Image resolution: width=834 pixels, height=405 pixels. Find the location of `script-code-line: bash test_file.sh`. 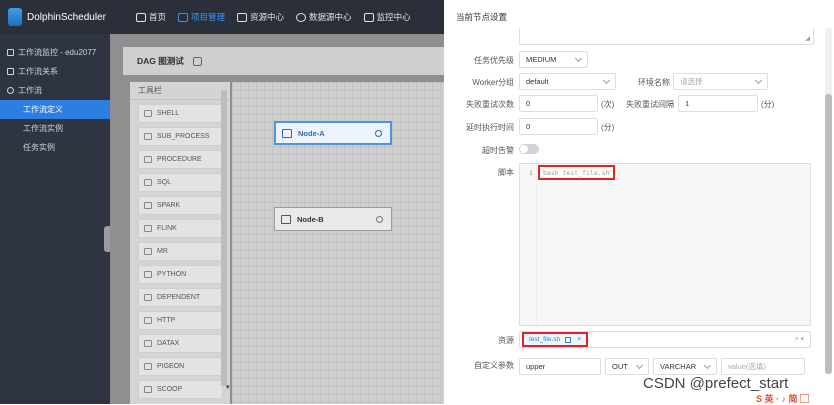

script-code-line: bash test_file.sh is located at coordinates (576, 172).